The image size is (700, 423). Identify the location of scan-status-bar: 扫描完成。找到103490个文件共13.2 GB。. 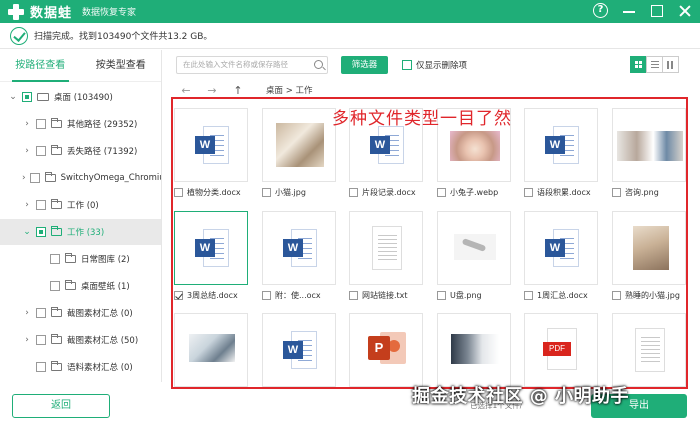
(350, 36).